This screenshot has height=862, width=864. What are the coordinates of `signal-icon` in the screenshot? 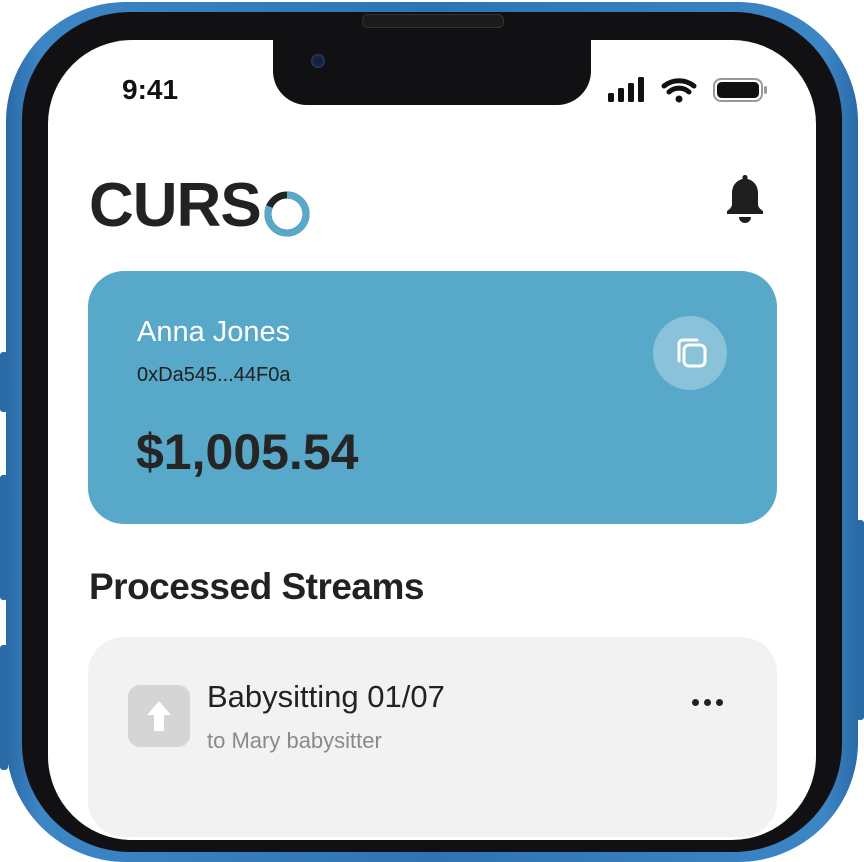 It's located at (626, 89).